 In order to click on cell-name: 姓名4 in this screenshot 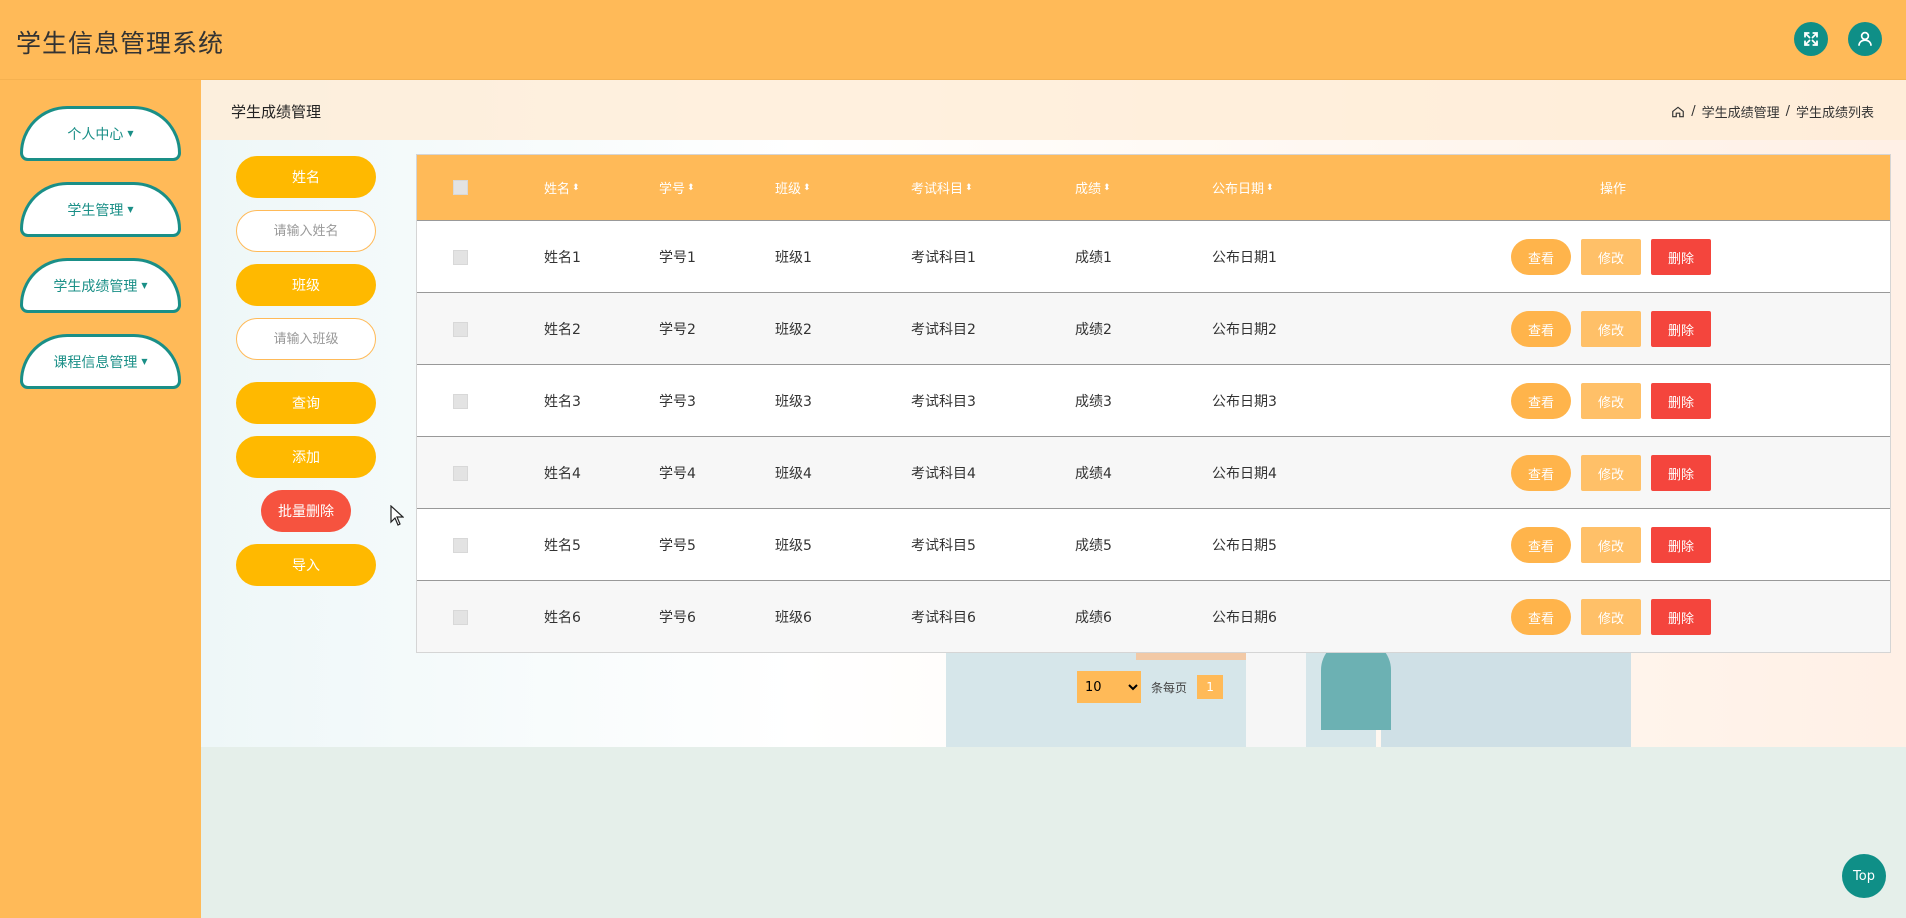, I will do `click(562, 474)`.